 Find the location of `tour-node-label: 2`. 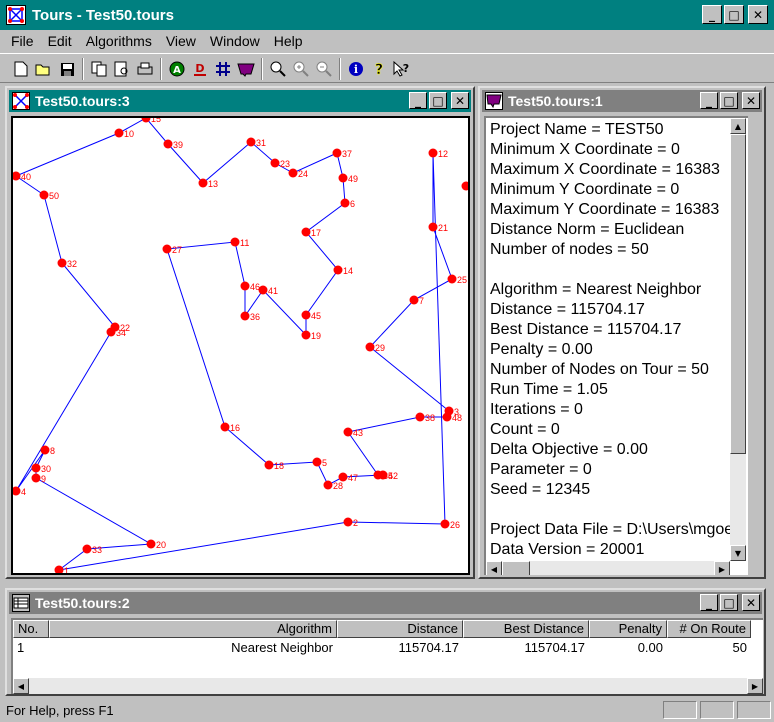

tour-node-label: 2 is located at coordinates (355, 523).